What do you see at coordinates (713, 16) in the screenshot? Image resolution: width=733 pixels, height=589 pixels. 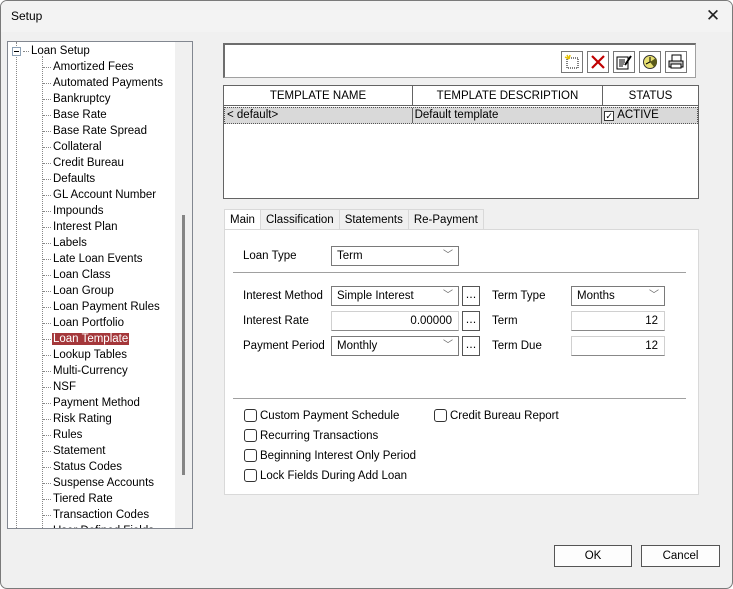 I see `close-icon: ✕` at bounding box center [713, 16].